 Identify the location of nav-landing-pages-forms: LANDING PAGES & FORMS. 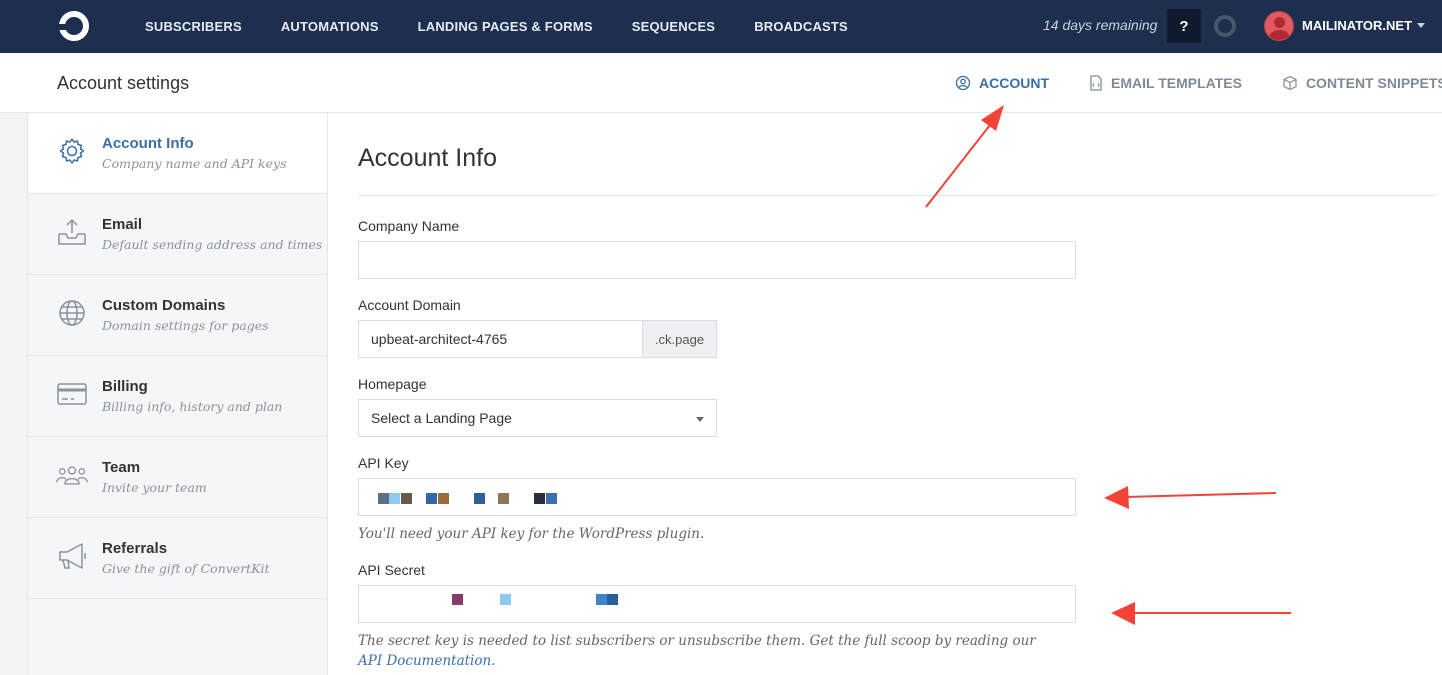
(505, 26).